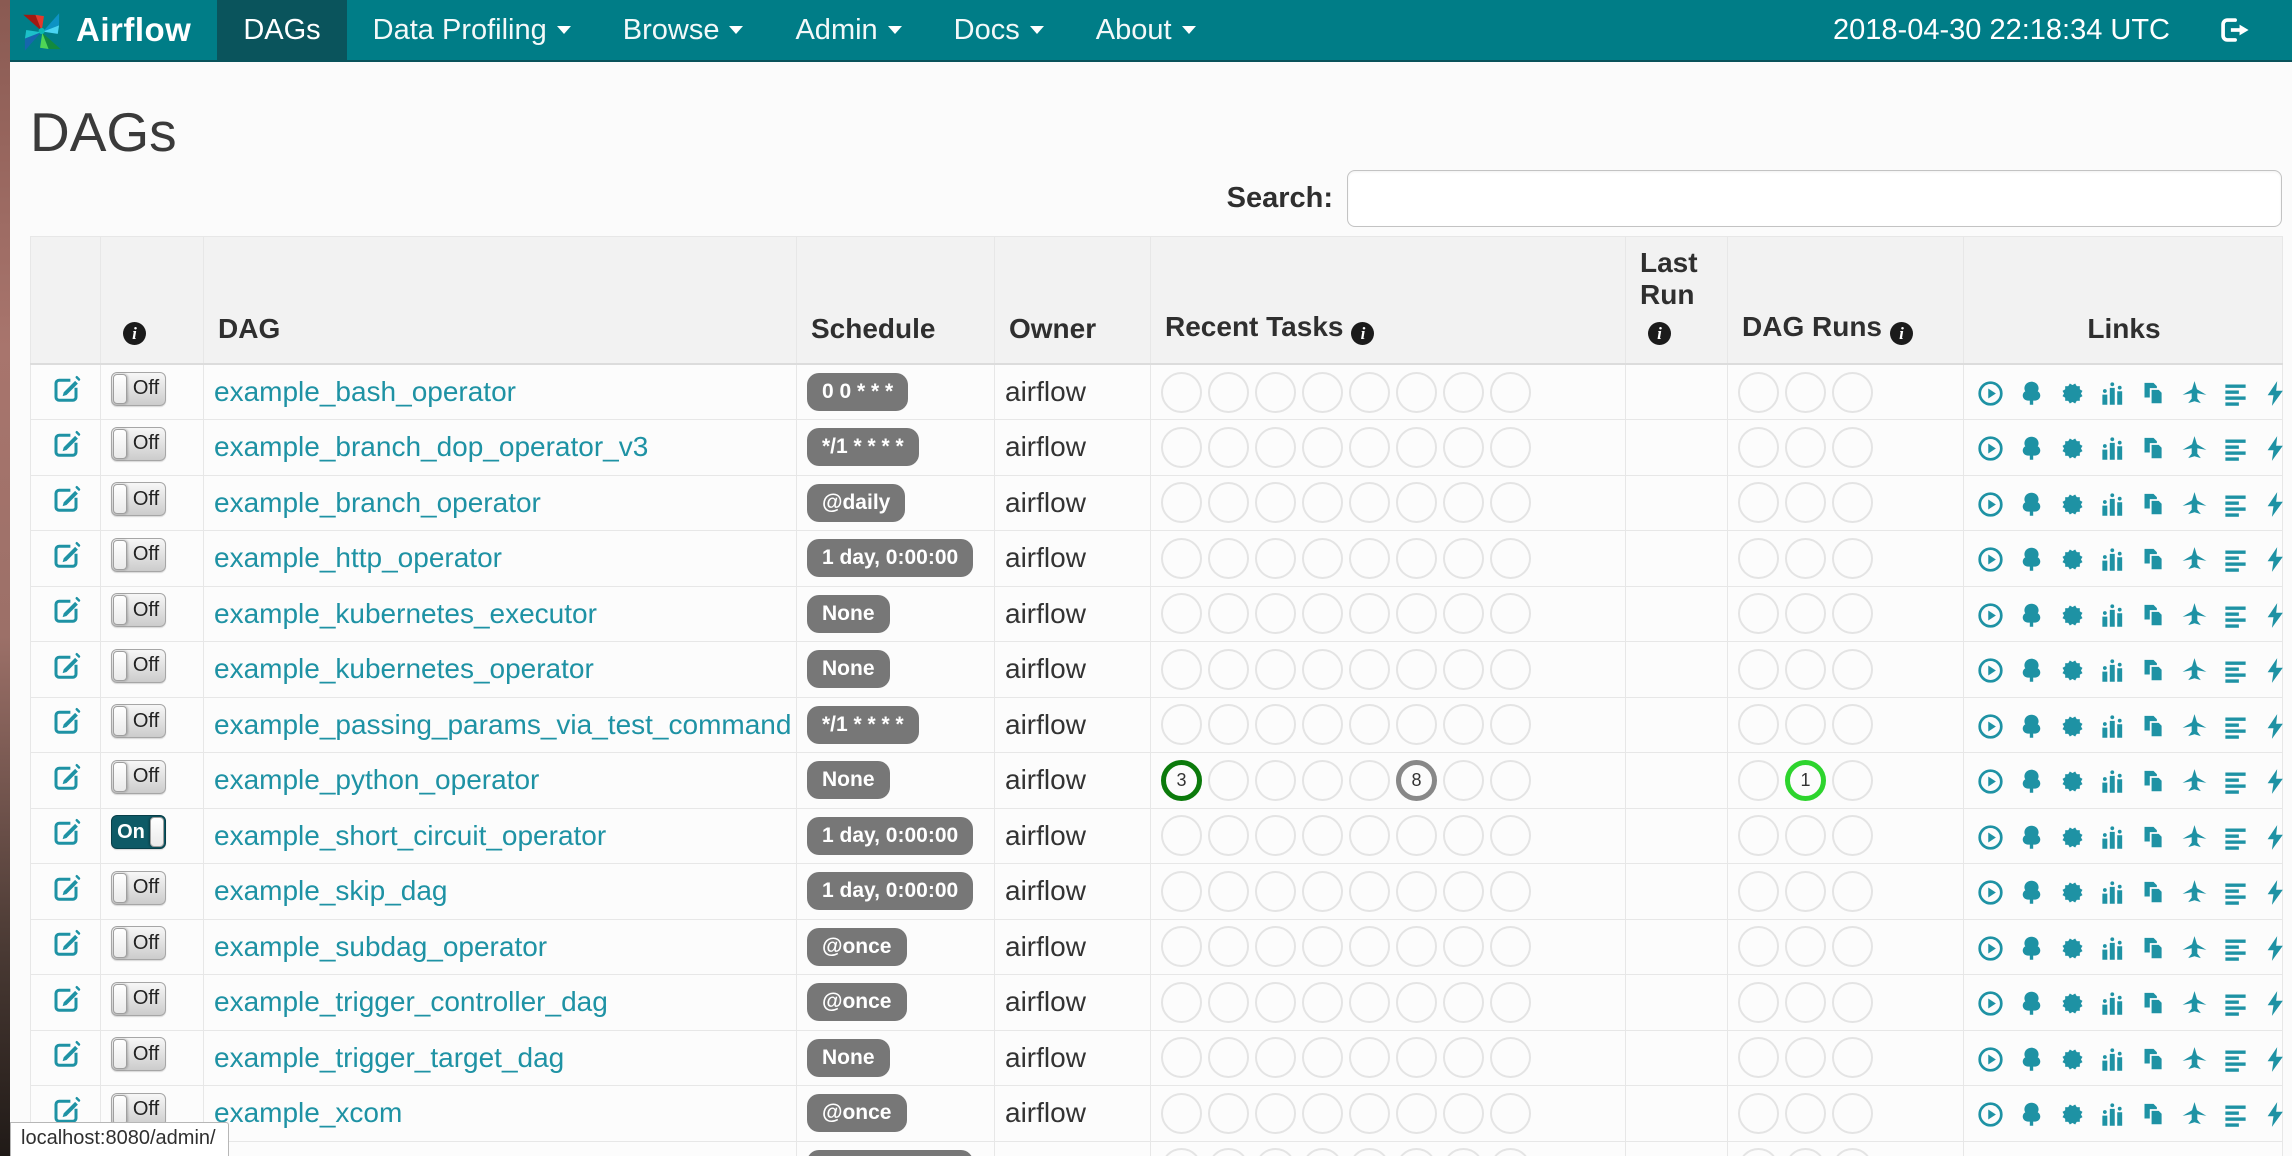 This screenshot has height=1156, width=2292. I want to click on dag-link: example_branch_dop_operator_v3, so click(431, 446).